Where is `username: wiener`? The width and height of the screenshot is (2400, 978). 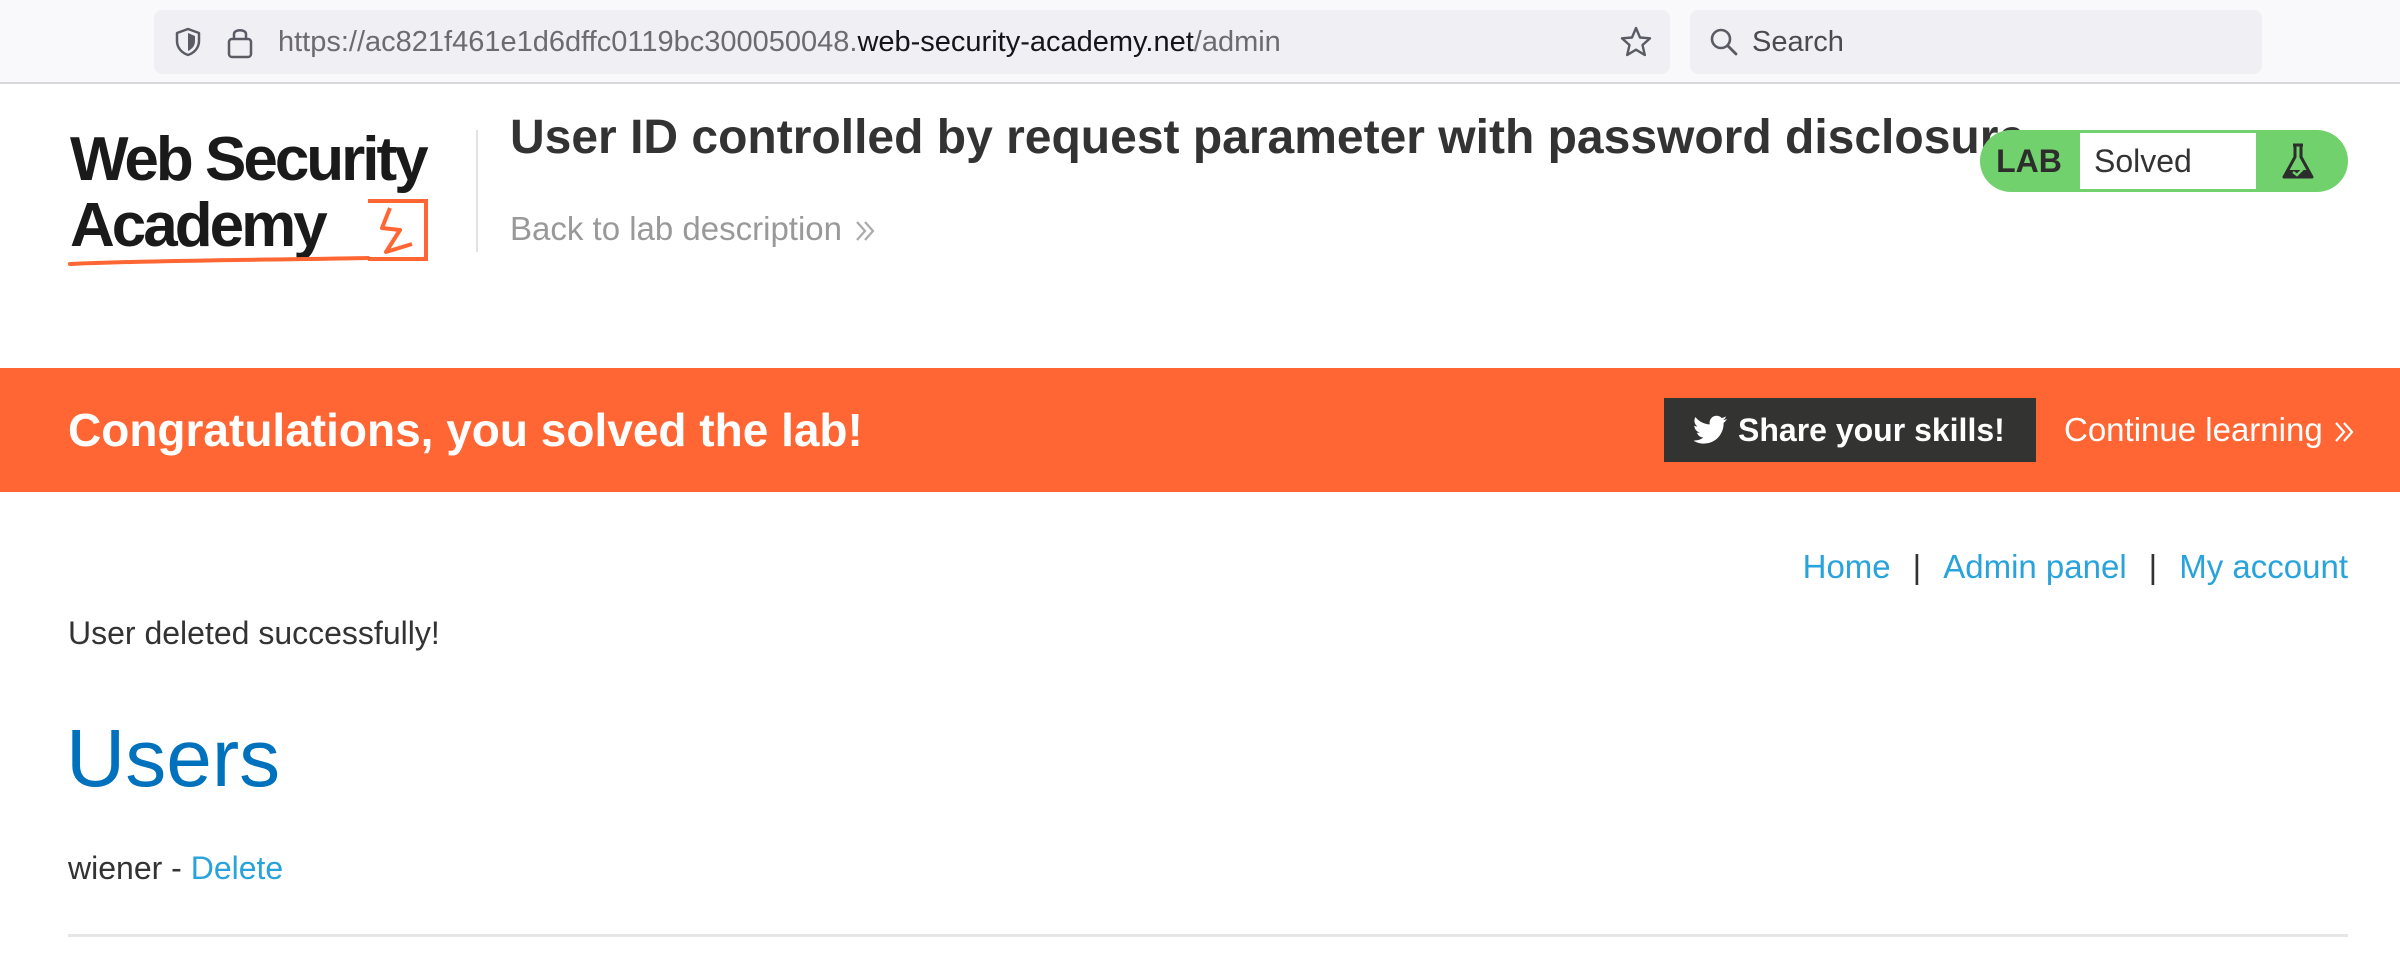
username: wiener is located at coordinates (115, 868).